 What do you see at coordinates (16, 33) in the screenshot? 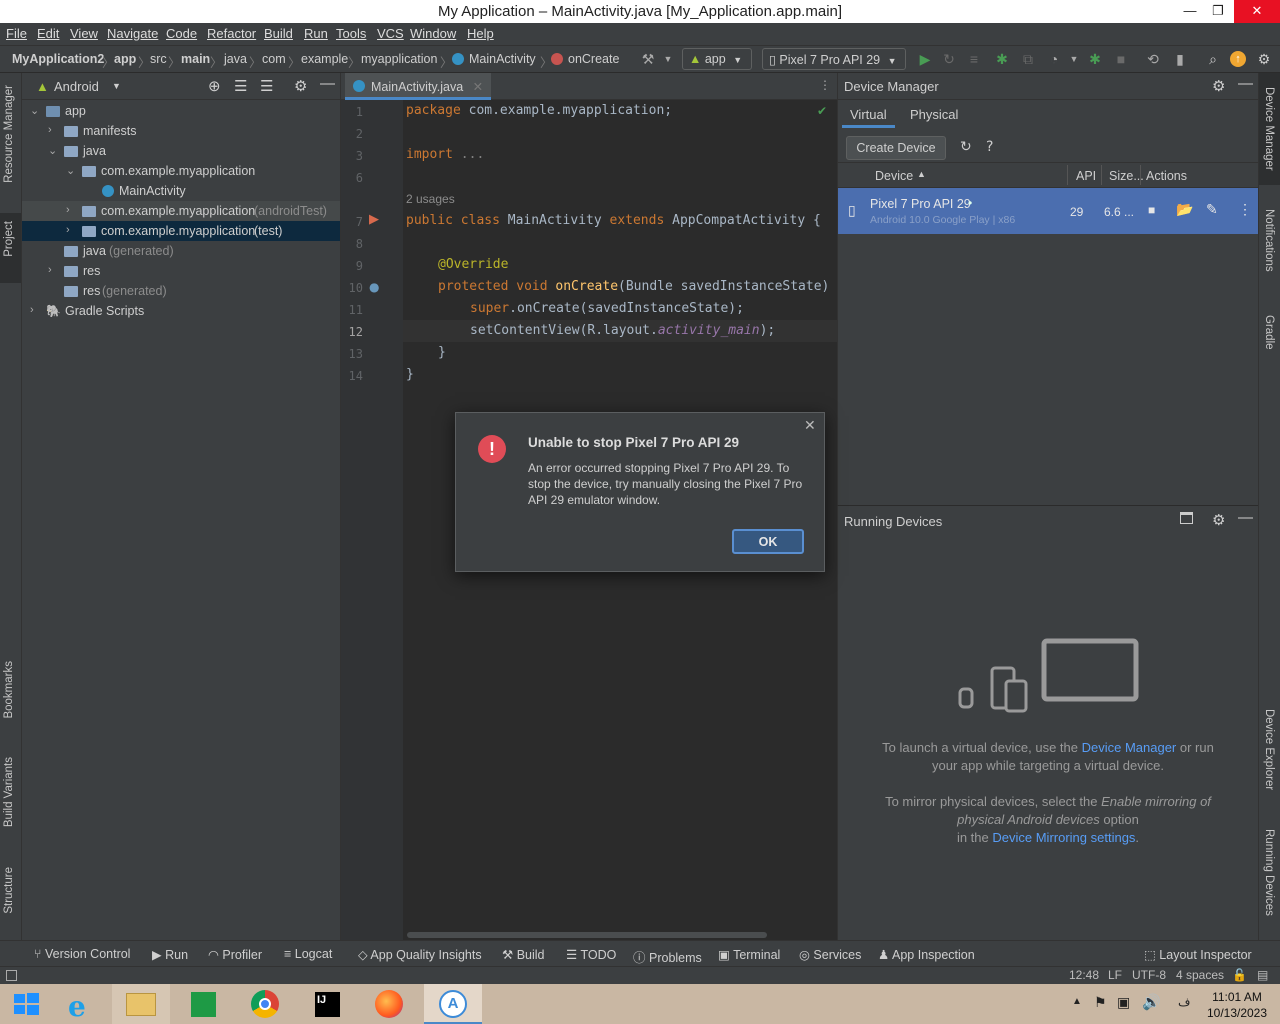
I see `menu-file: File` at bounding box center [16, 33].